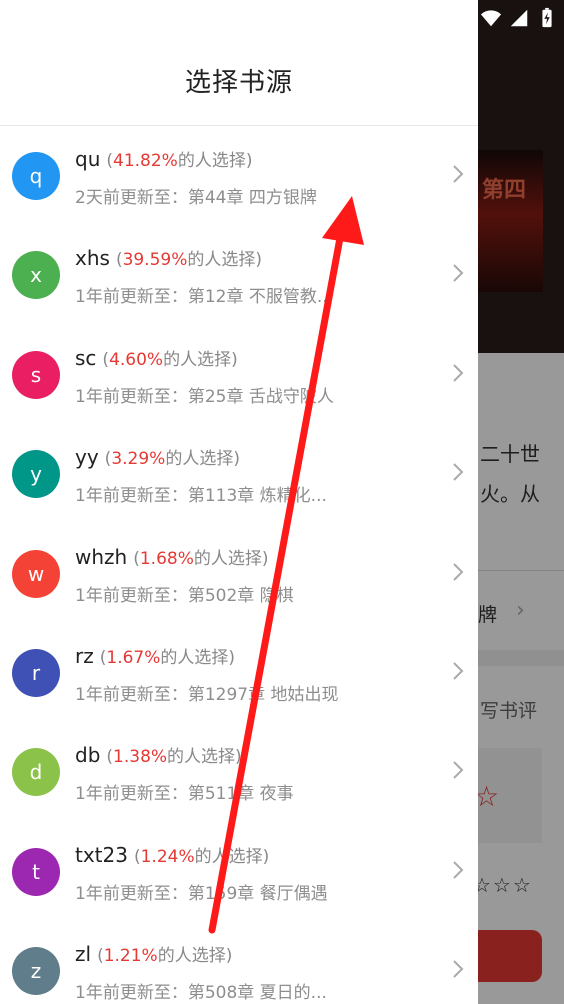 This screenshot has width=564, height=1004. What do you see at coordinates (92, 258) in the screenshot?
I see `source-name: xhs` at bounding box center [92, 258].